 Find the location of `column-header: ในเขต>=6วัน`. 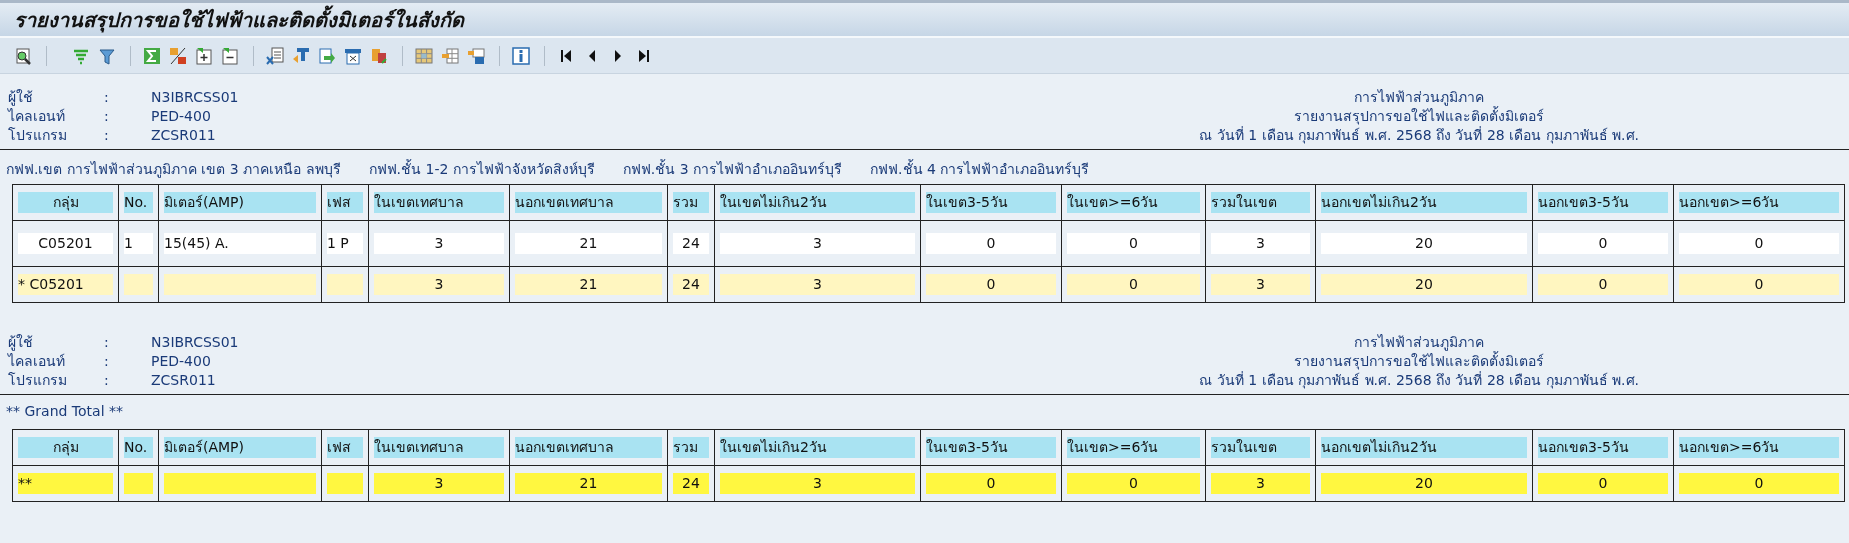

column-header: ในเขต>=6วัน is located at coordinates (1133, 202).